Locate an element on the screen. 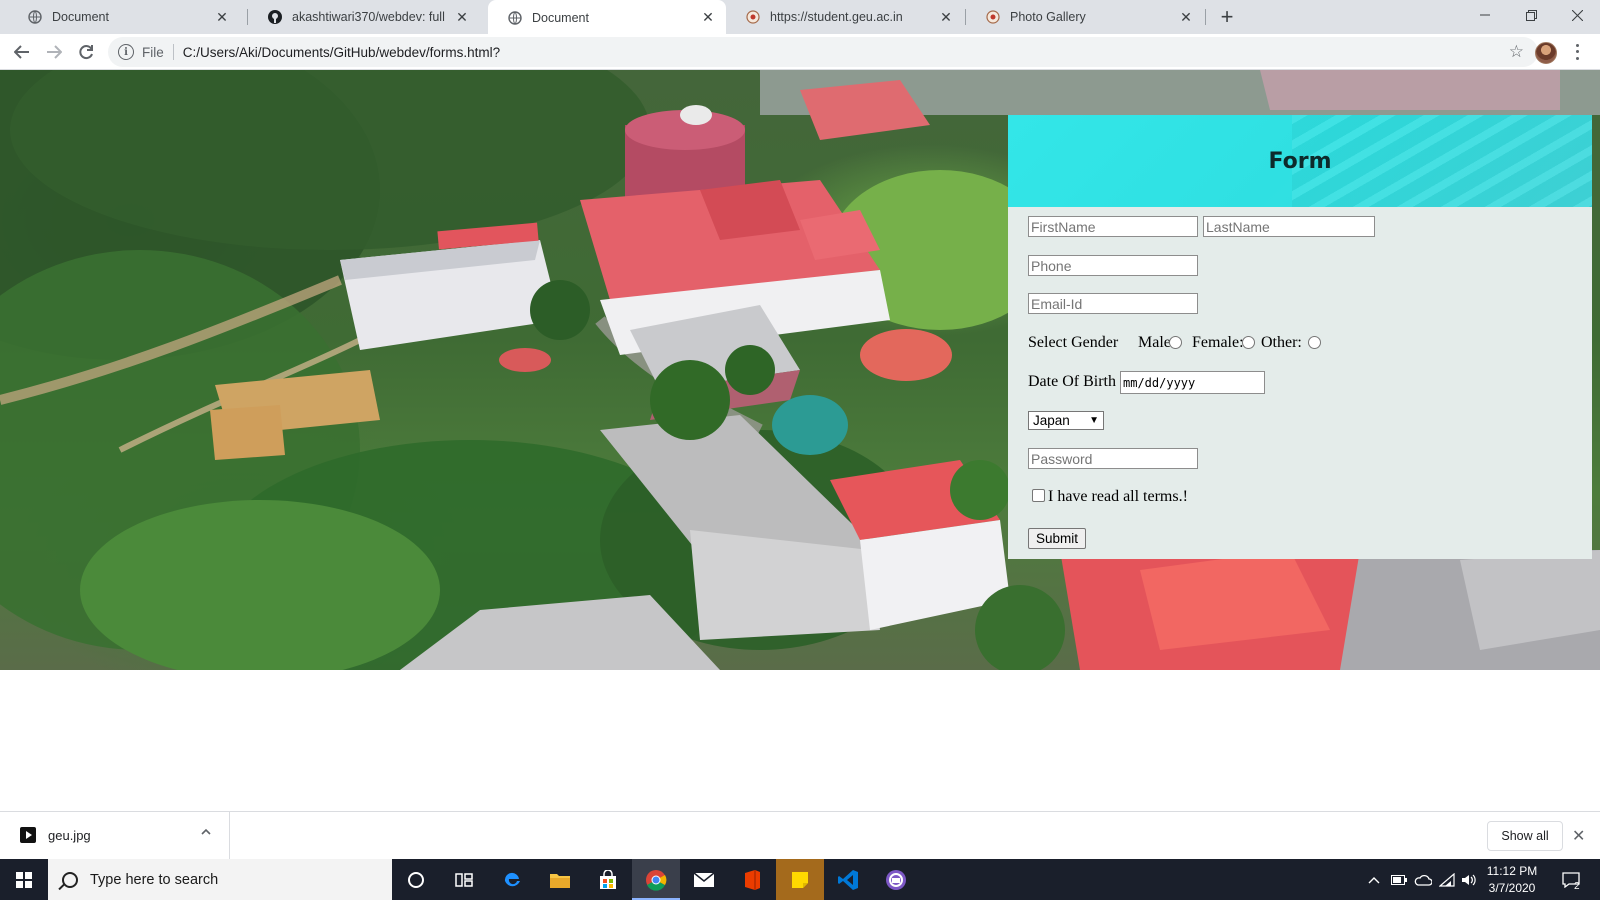 This screenshot has width=1600, height=900. close-window-icon is located at coordinates (1577, 15).